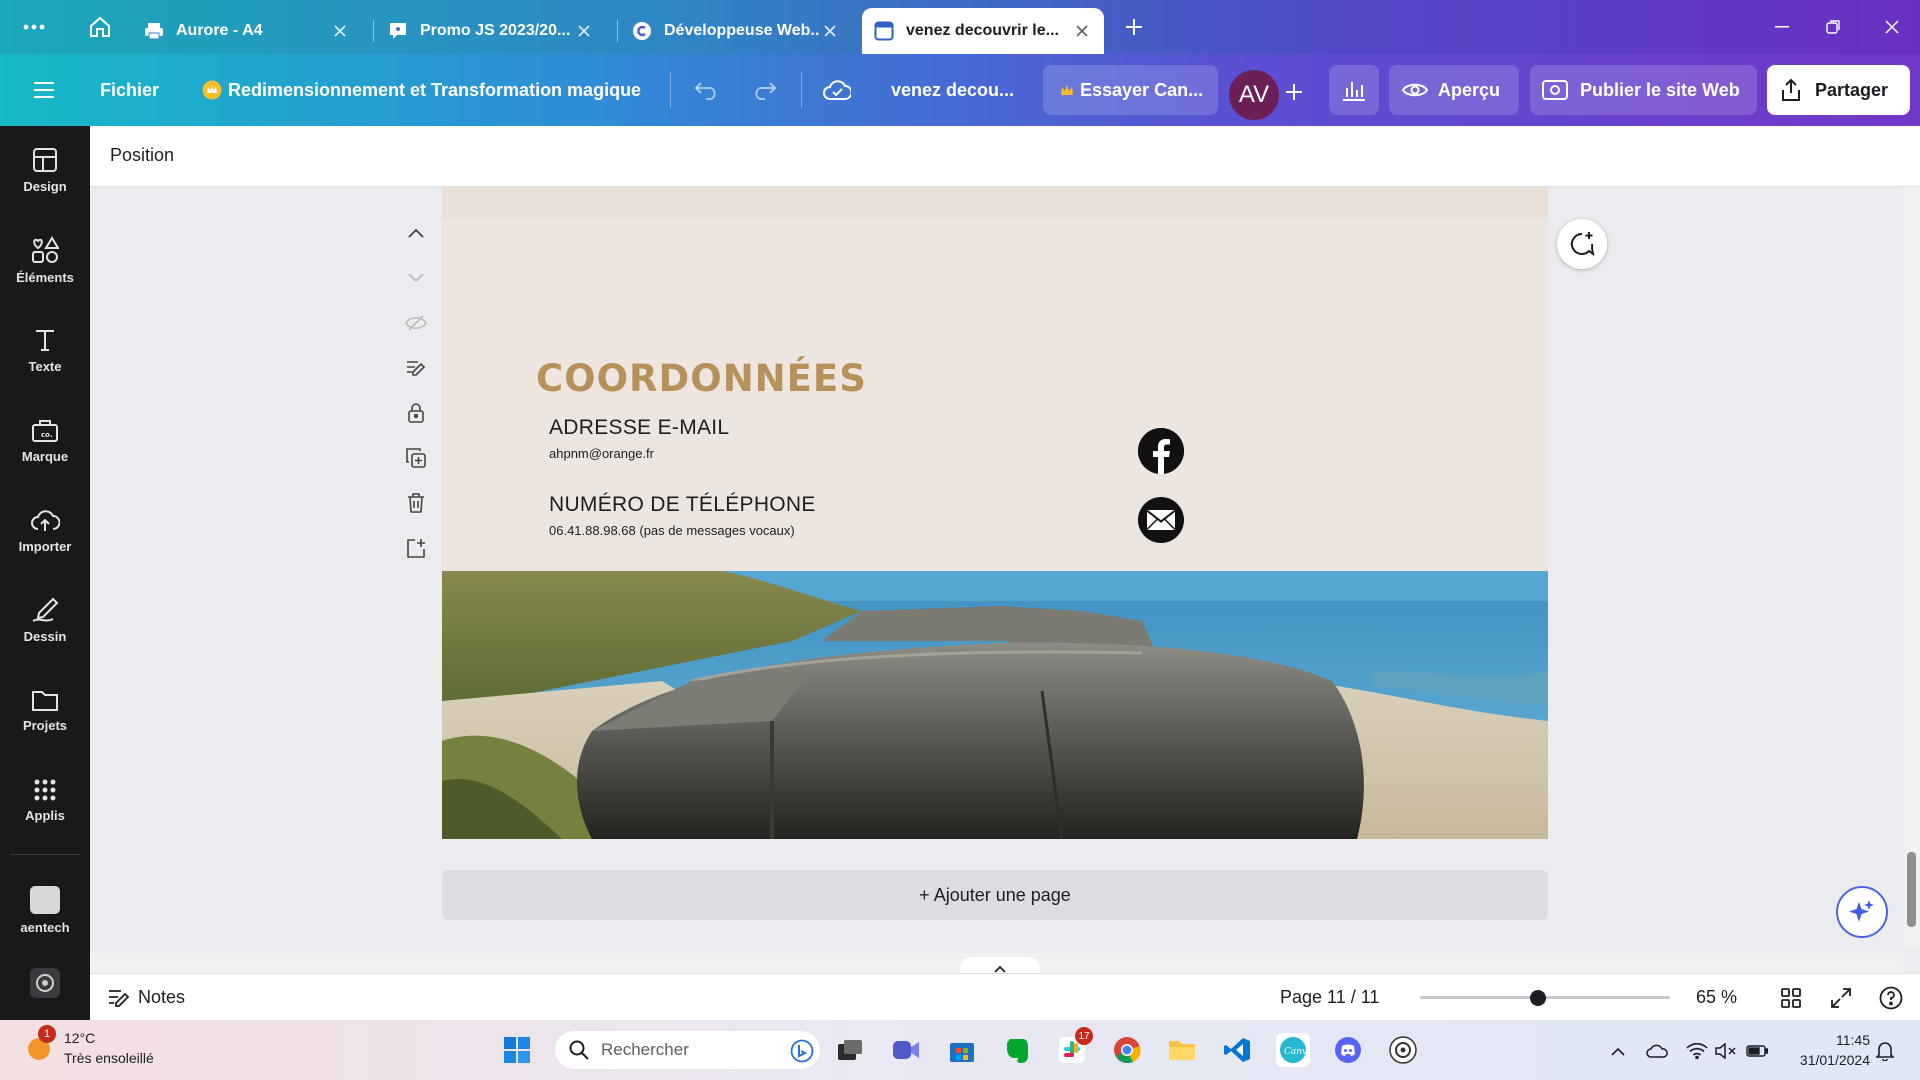 Image resolution: width=1920 pixels, height=1080 pixels. What do you see at coordinates (1911, 889) in the screenshot?
I see `scrollbar-thumb` at bounding box center [1911, 889].